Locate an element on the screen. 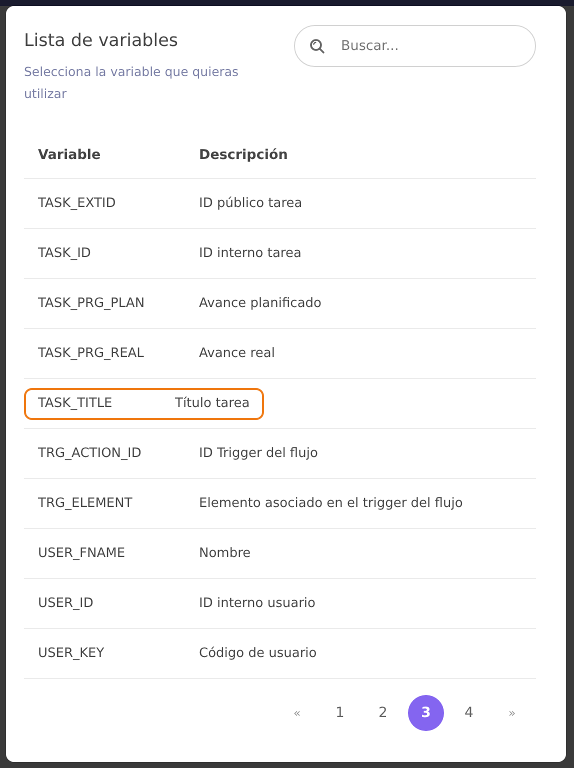 Image resolution: width=574 pixels, height=768 pixels. table-cell: ID interno usuario is located at coordinates (257, 603).